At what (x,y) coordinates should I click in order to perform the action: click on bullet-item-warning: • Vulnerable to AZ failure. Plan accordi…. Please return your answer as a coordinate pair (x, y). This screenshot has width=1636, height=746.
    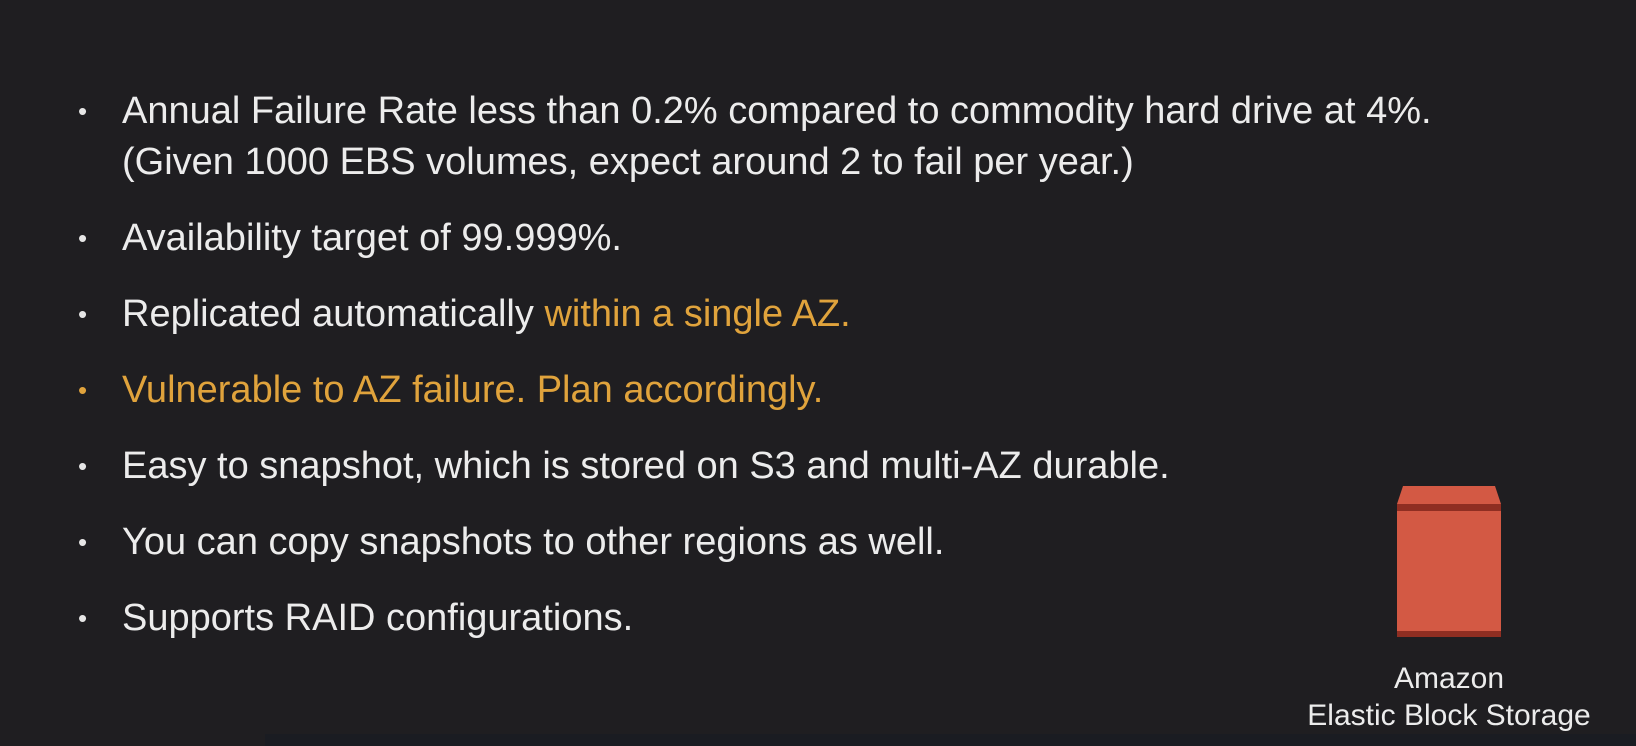
    Looking at the image, I should click on (808, 390).